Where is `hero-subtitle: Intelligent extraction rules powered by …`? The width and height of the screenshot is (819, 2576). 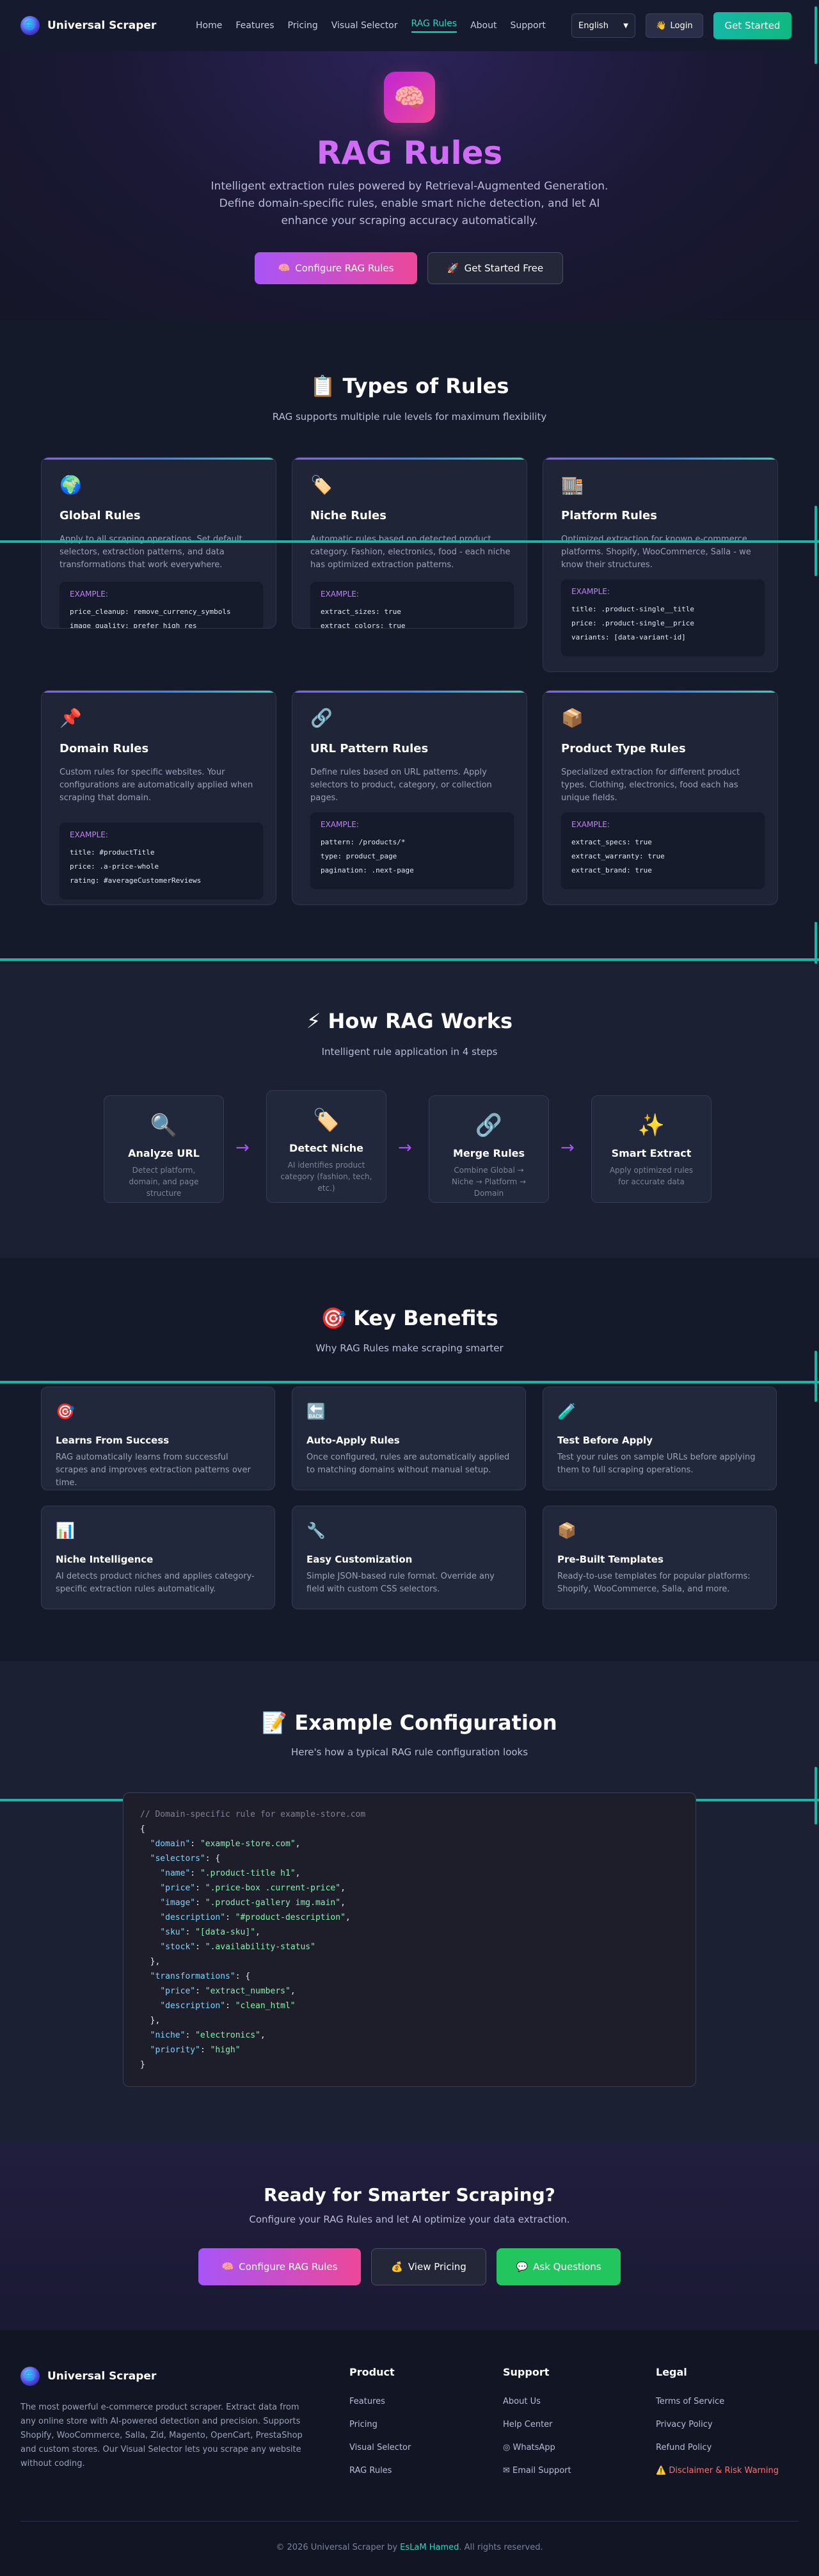 hero-subtitle: Intelligent extraction rules powered by … is located at coordinates (409, 203).